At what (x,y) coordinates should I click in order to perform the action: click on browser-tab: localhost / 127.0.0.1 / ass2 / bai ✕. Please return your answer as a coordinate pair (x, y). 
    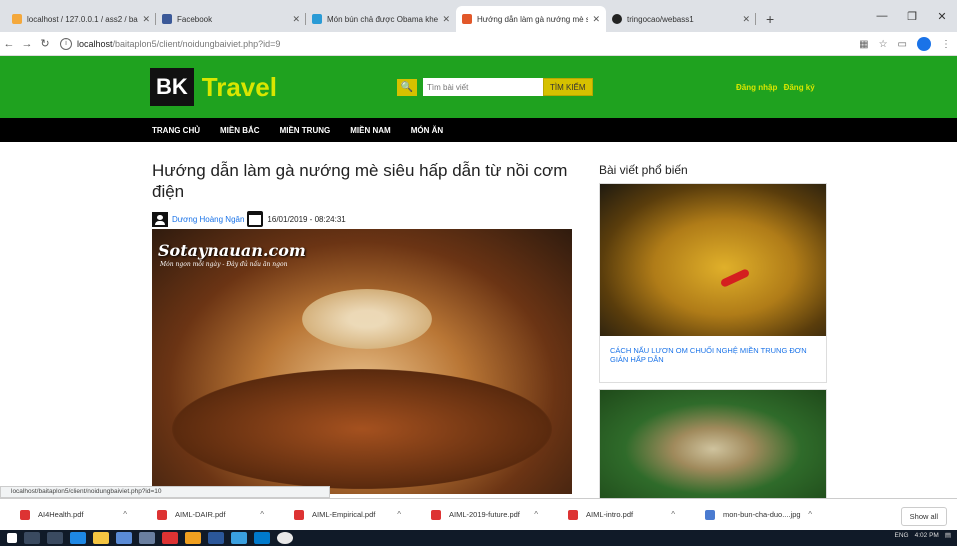
    Looking at the image, I should click on (81, 19).